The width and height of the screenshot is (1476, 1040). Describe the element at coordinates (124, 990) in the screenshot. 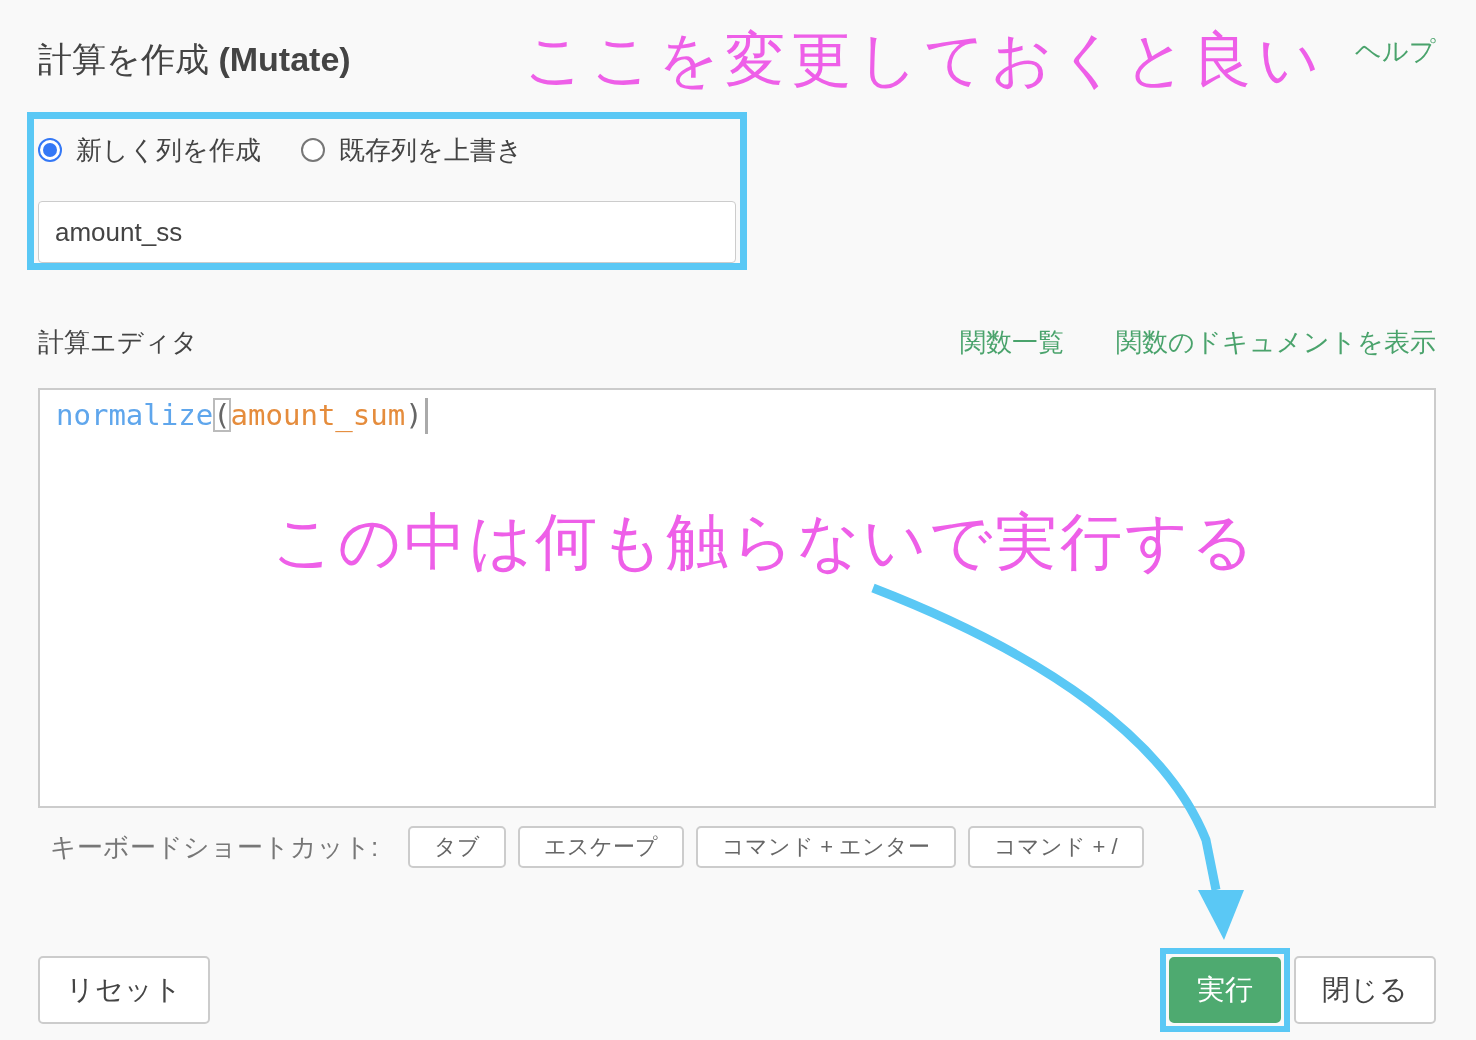

I see `reset-button: リセット` at that location.